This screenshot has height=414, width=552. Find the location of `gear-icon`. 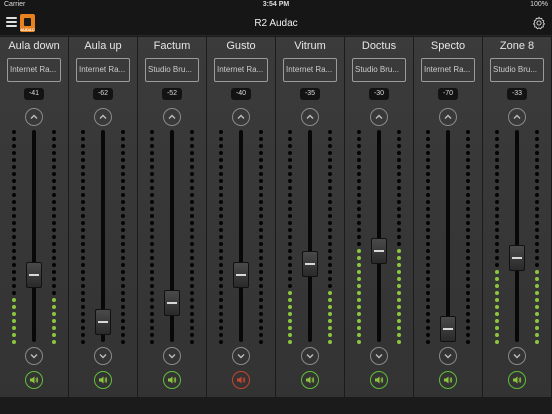

gear-icon is located at coordinates (539, 23).